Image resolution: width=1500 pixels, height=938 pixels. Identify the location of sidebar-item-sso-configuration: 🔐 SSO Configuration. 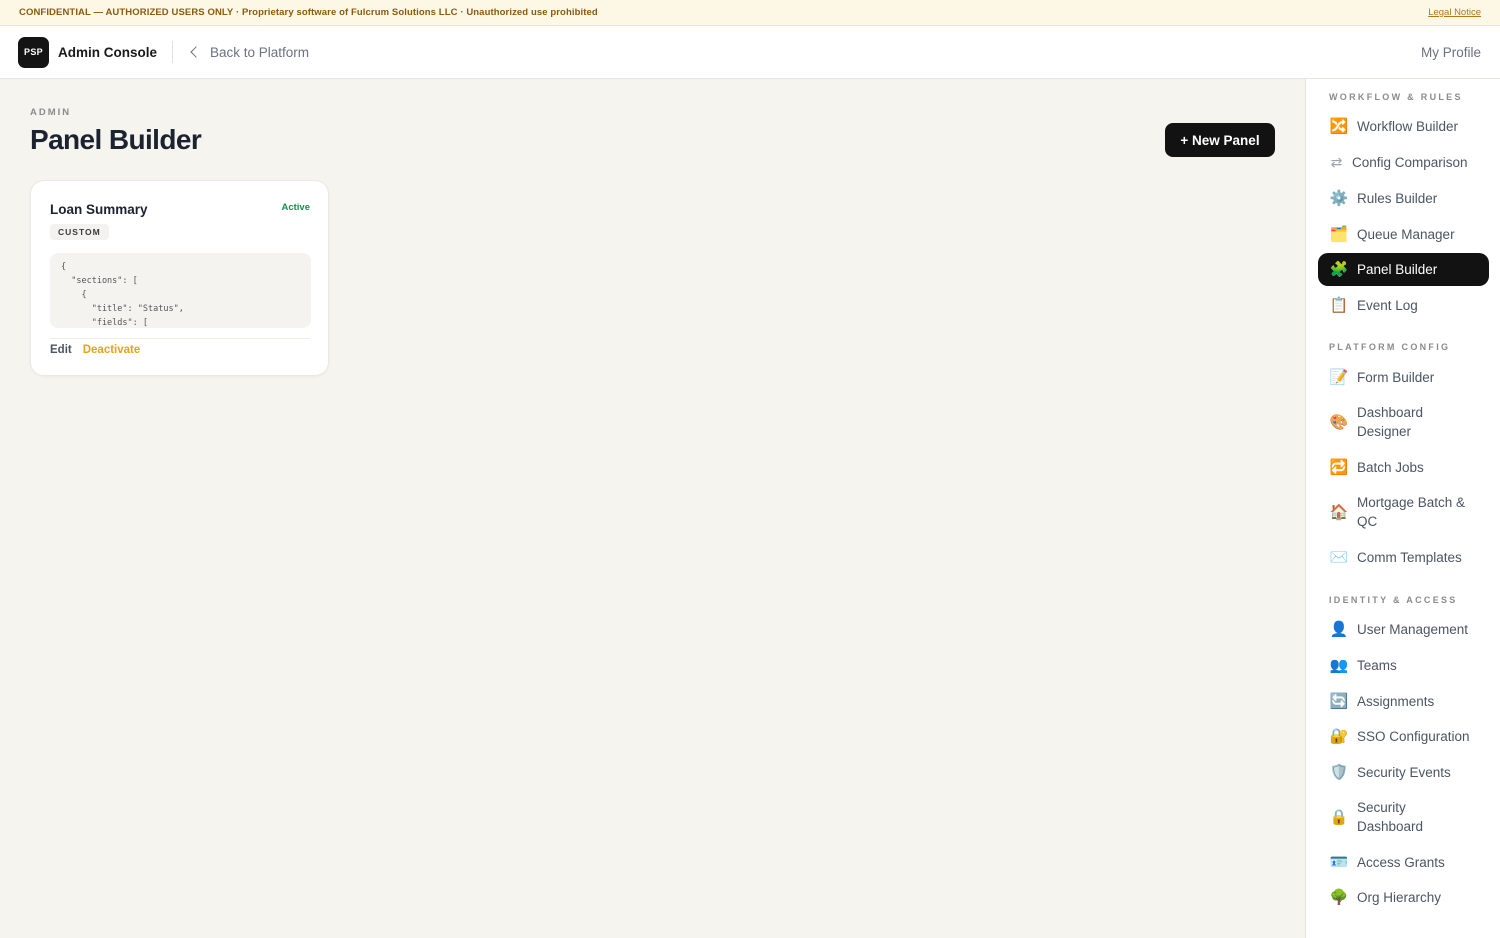
(1403, 736).